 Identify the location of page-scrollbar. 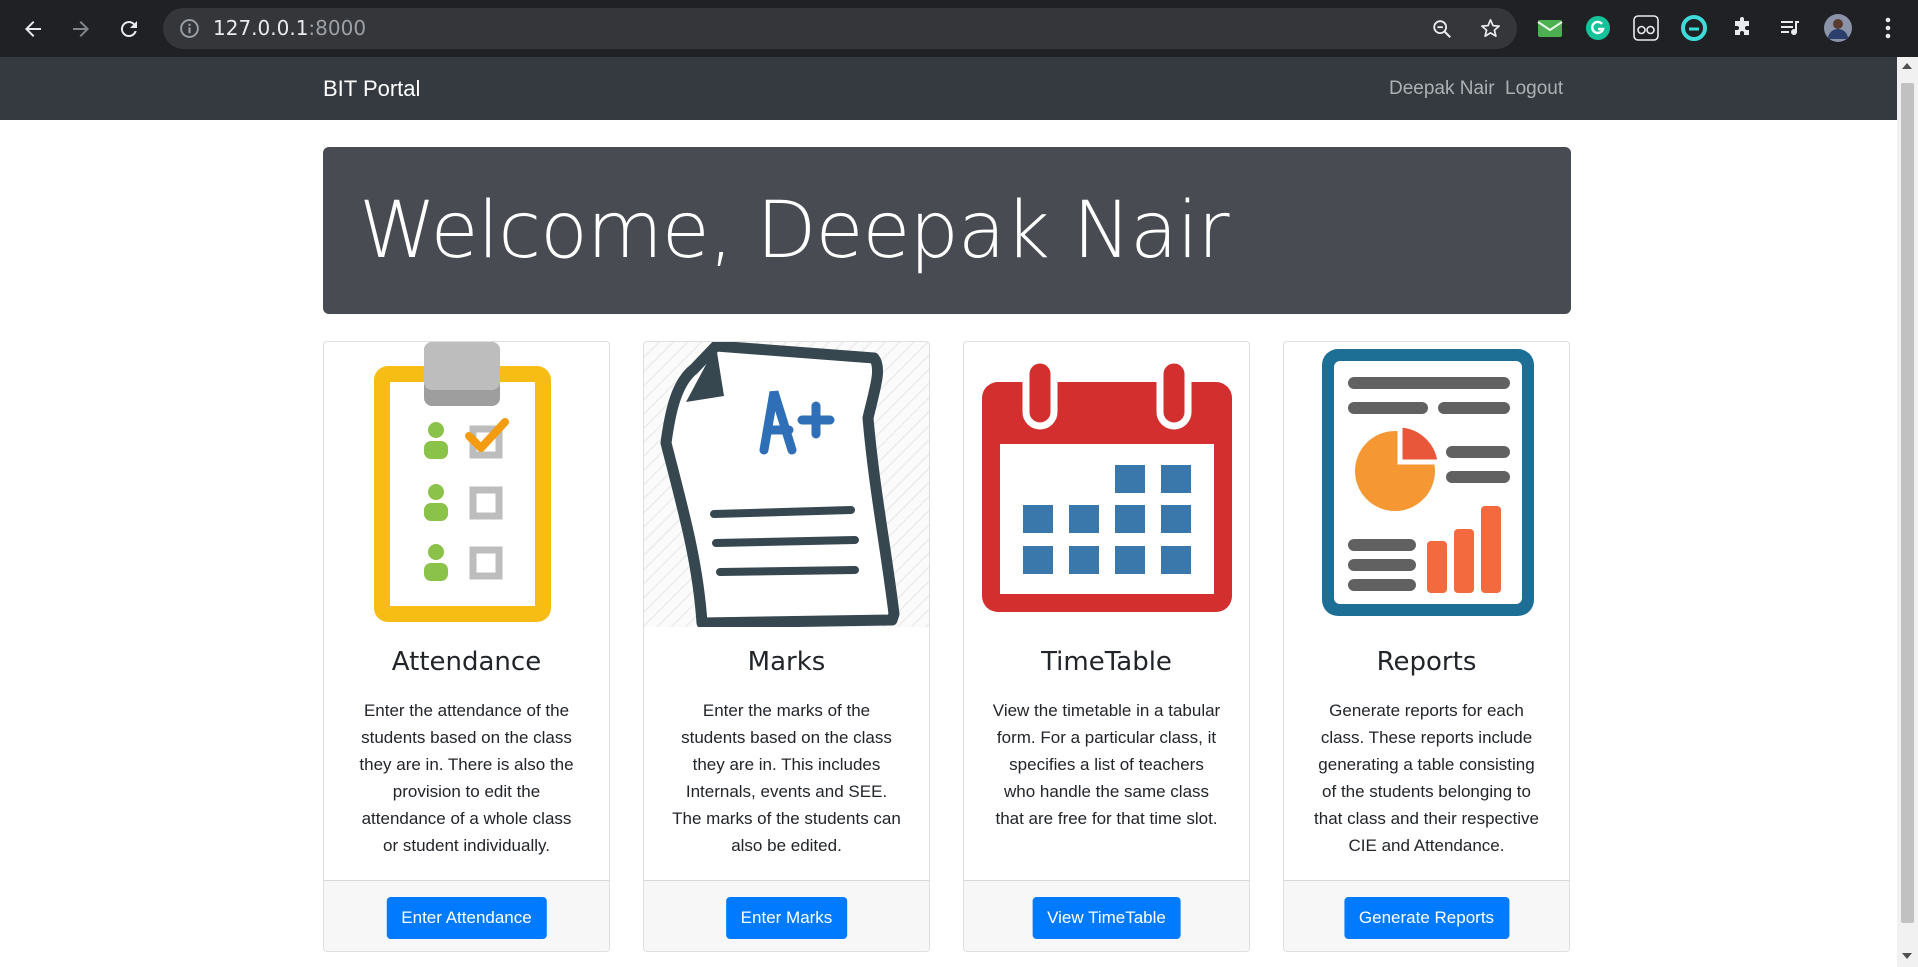
(1907, 512).